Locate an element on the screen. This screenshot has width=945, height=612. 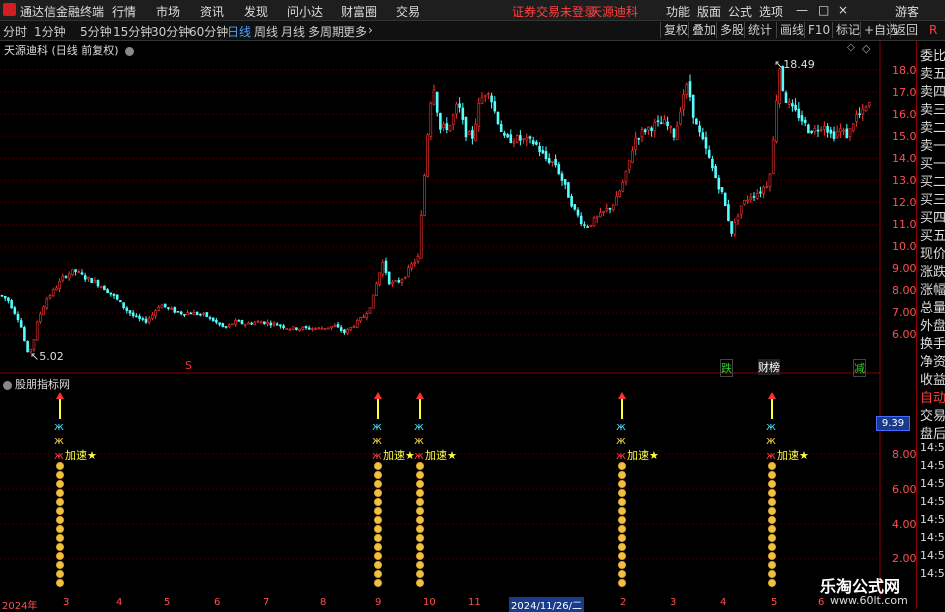
tab-fenshi: 分时 is located at coordinates (15, 31).